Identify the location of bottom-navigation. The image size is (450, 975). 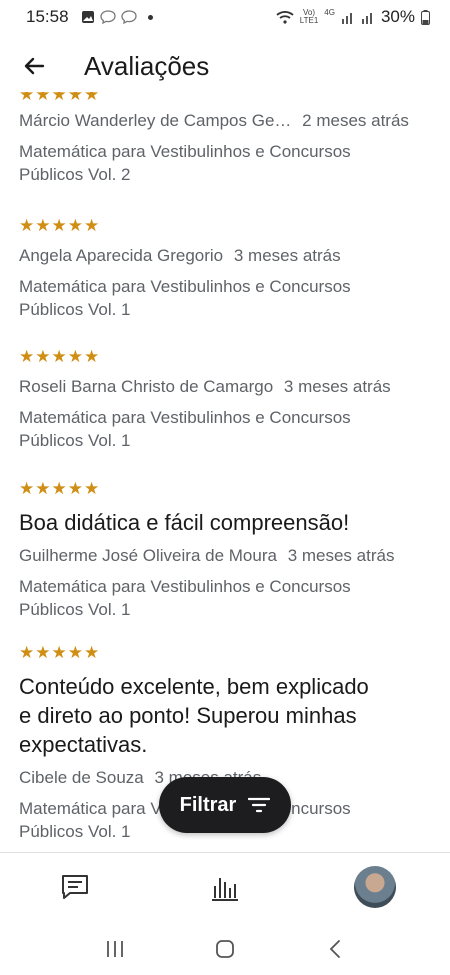
(225, 887).